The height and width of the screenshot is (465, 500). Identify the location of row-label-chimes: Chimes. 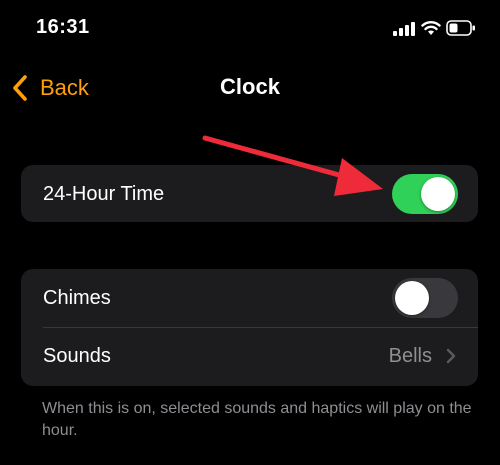
(77, 297).